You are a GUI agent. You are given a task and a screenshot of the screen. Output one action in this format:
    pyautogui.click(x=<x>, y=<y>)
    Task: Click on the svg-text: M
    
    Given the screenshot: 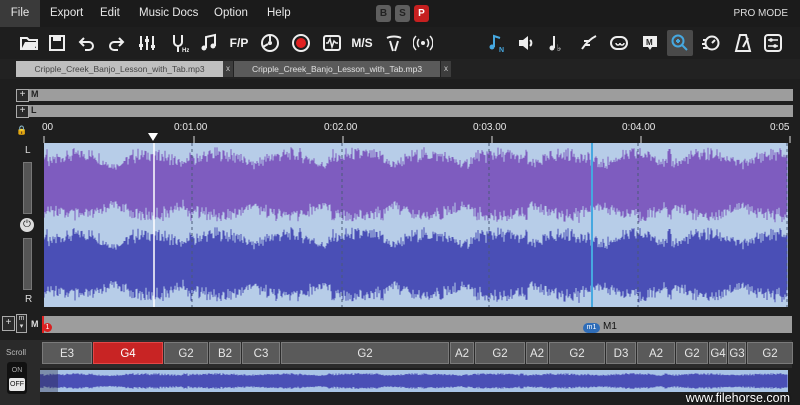 What is the action you would take?
    pyautogui.click(x=649, y=42)
    